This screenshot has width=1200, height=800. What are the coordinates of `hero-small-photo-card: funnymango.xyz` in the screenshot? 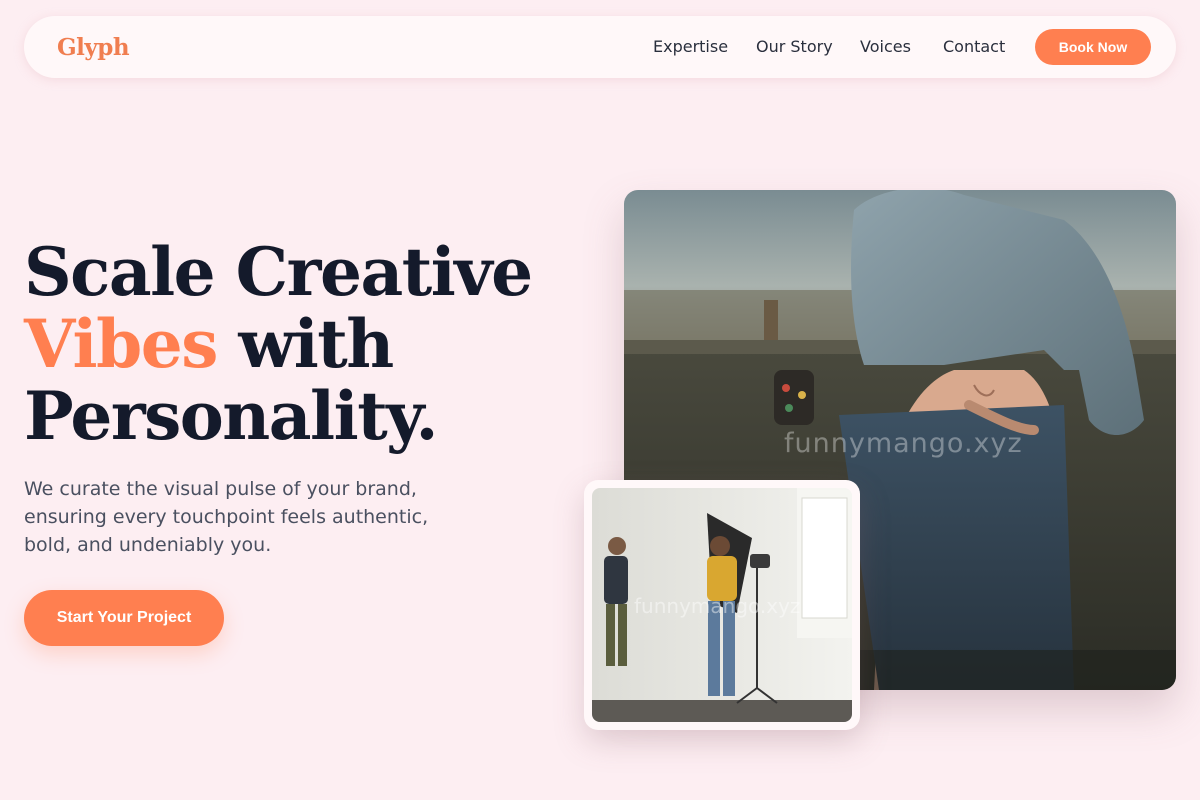 It's located at (722, 605).